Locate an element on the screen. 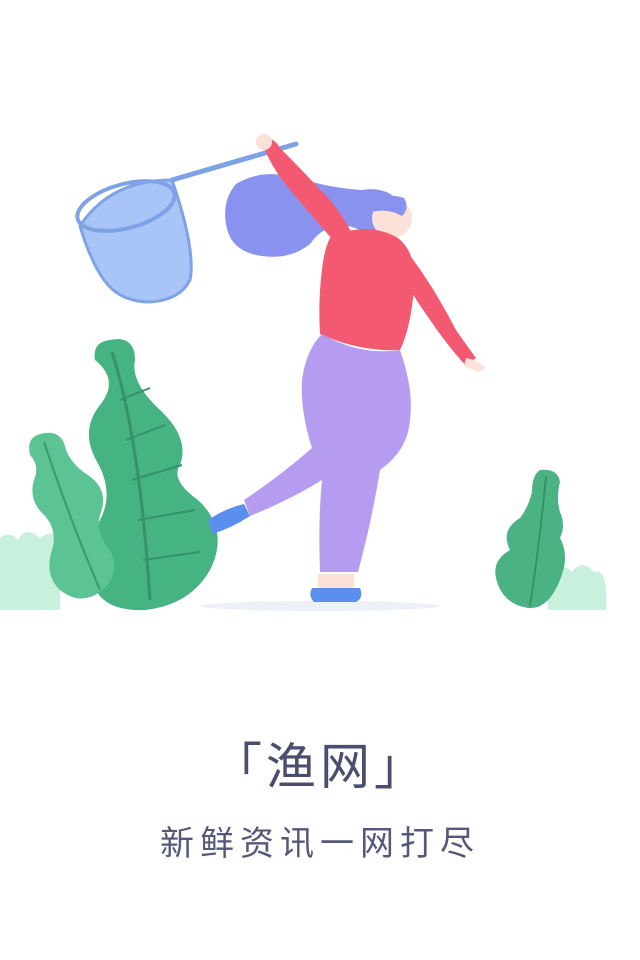 Image resolution: width=640 pixels, height=960 pixels. back-shoe is located at coordinates (229, 519).